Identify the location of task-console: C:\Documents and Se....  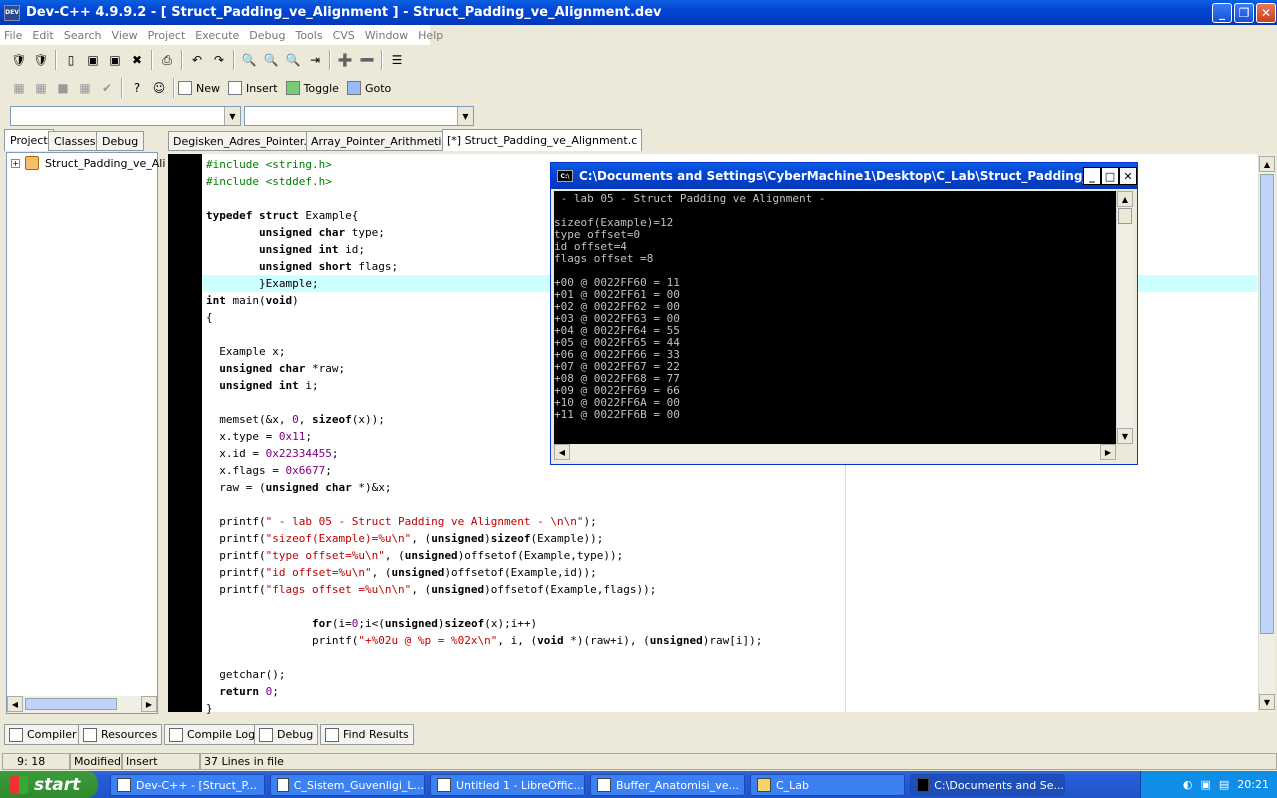
(987, 785).